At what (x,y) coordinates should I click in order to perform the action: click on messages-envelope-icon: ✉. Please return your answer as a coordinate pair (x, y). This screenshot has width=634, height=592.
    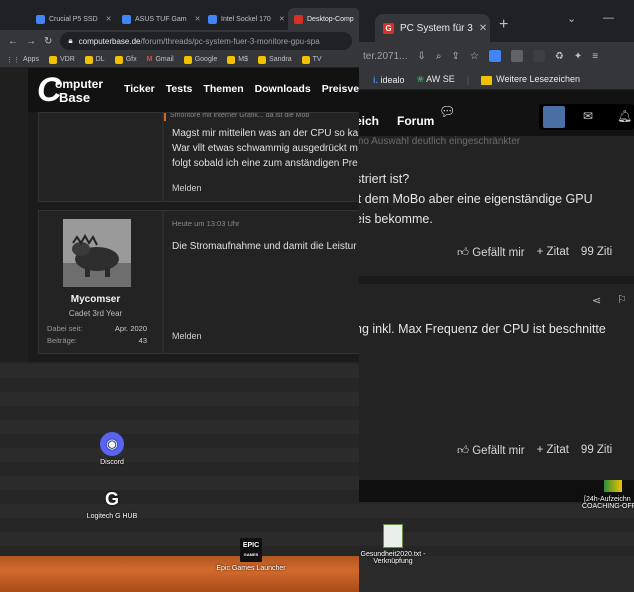
    Looking at the image, I should click on (588, 116).